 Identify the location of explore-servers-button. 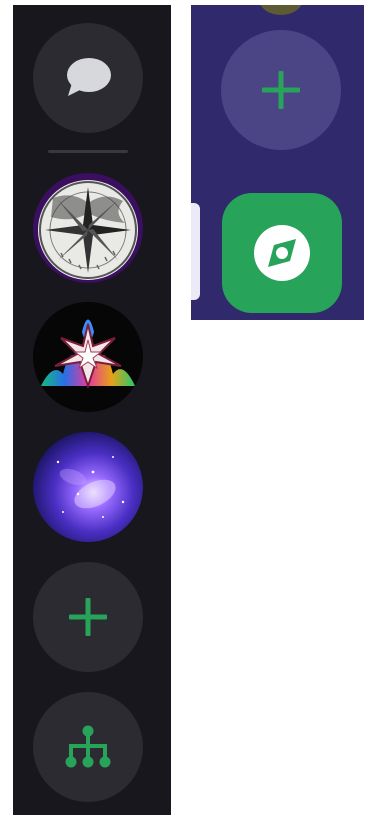
(282, 253).